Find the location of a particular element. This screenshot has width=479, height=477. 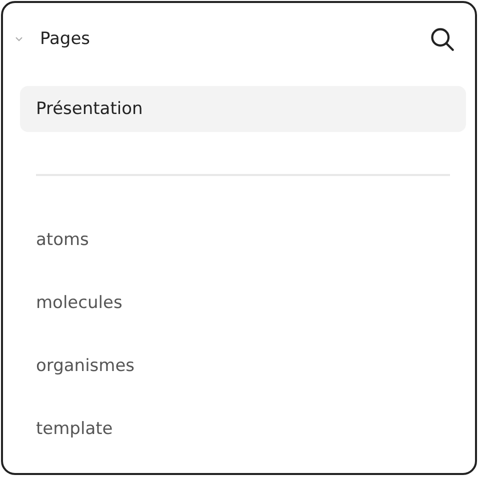

page-item: atoms is located at coordinates (247, 240).